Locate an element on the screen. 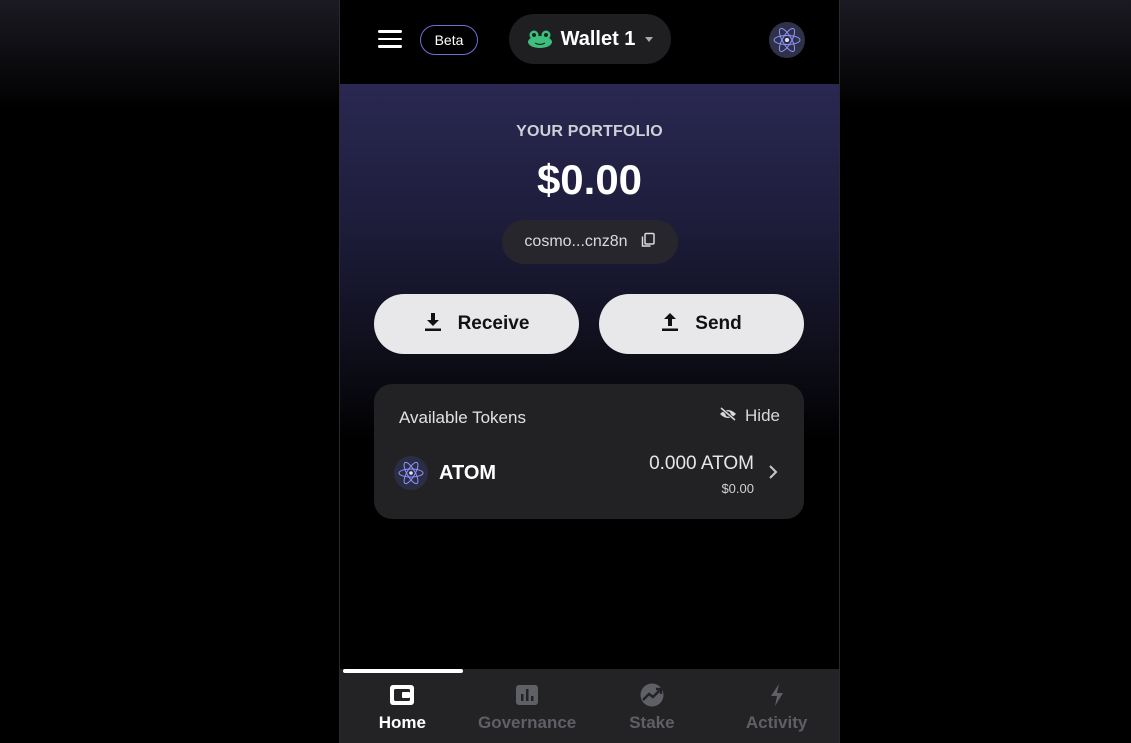  wallet-name: Wallet 1 is located at coordinates (598, 38).